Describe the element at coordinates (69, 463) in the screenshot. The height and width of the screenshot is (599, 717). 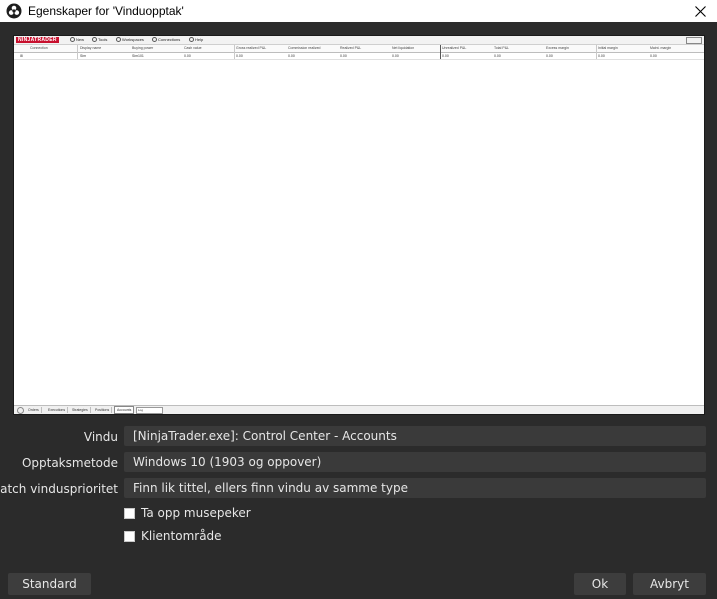
I see `capture-method-label: Opptaksmetode` at that location.